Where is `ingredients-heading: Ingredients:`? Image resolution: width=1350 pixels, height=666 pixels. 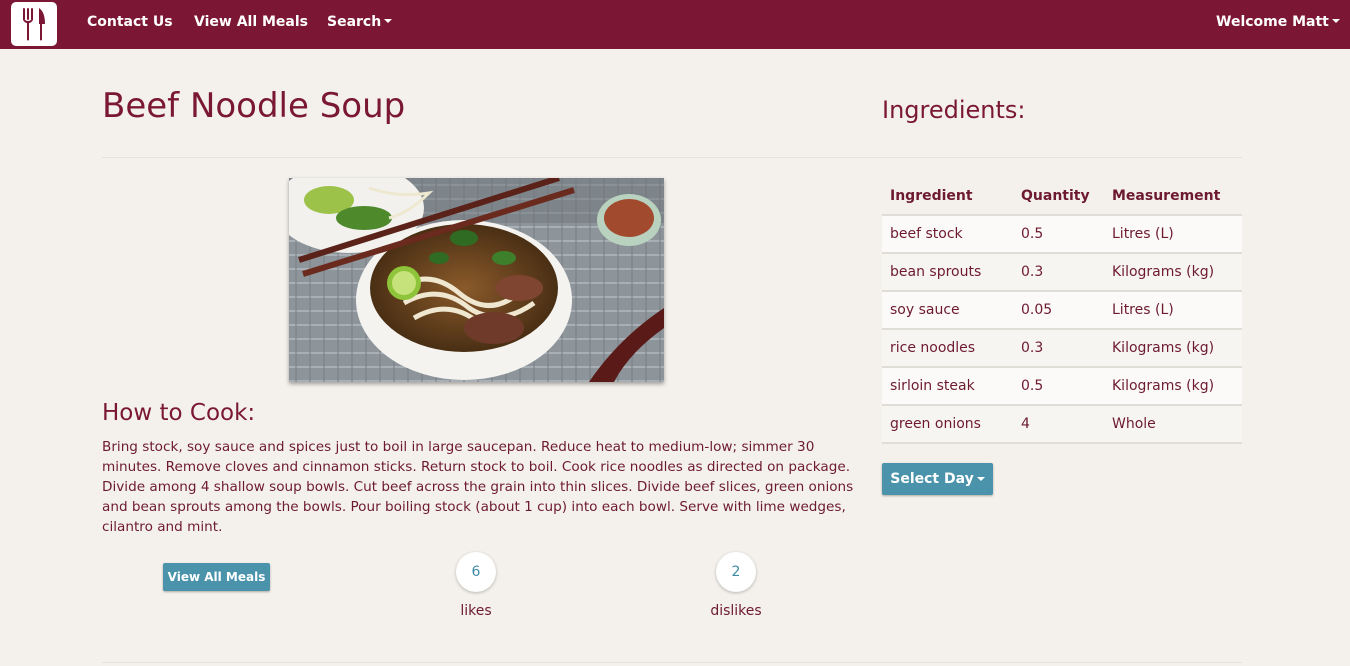
ingredients-heading: Ingredients: is located at coordinates (954, 110).